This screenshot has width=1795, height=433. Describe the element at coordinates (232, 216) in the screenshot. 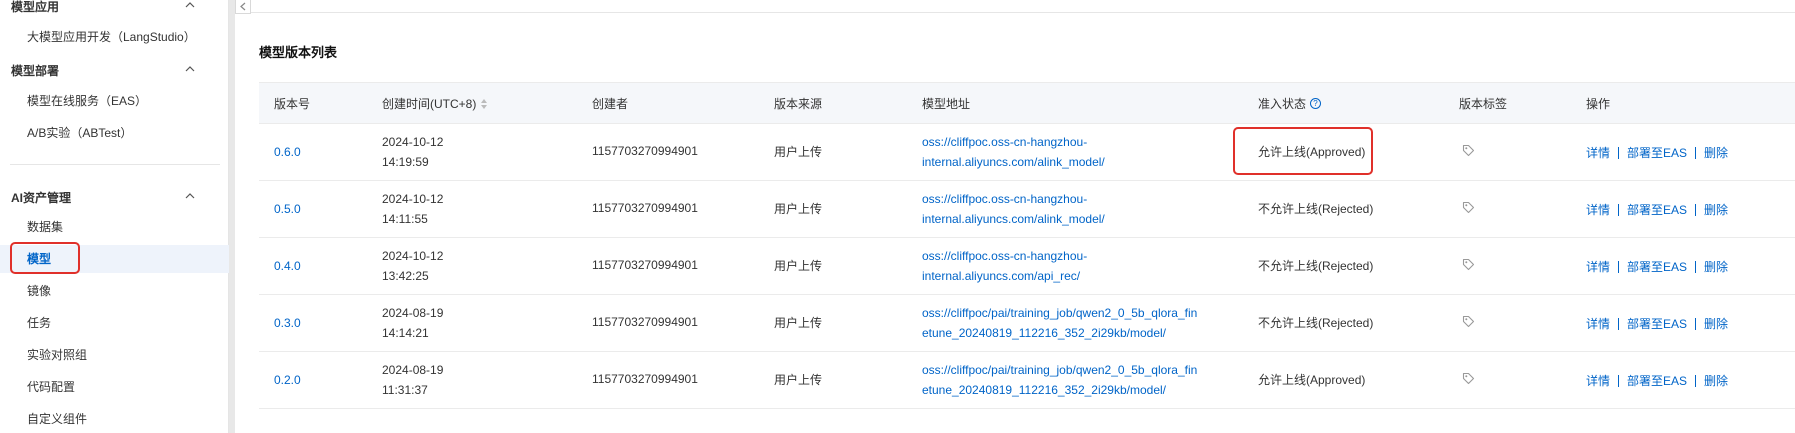

I see `sidebar-gutter` at that location.